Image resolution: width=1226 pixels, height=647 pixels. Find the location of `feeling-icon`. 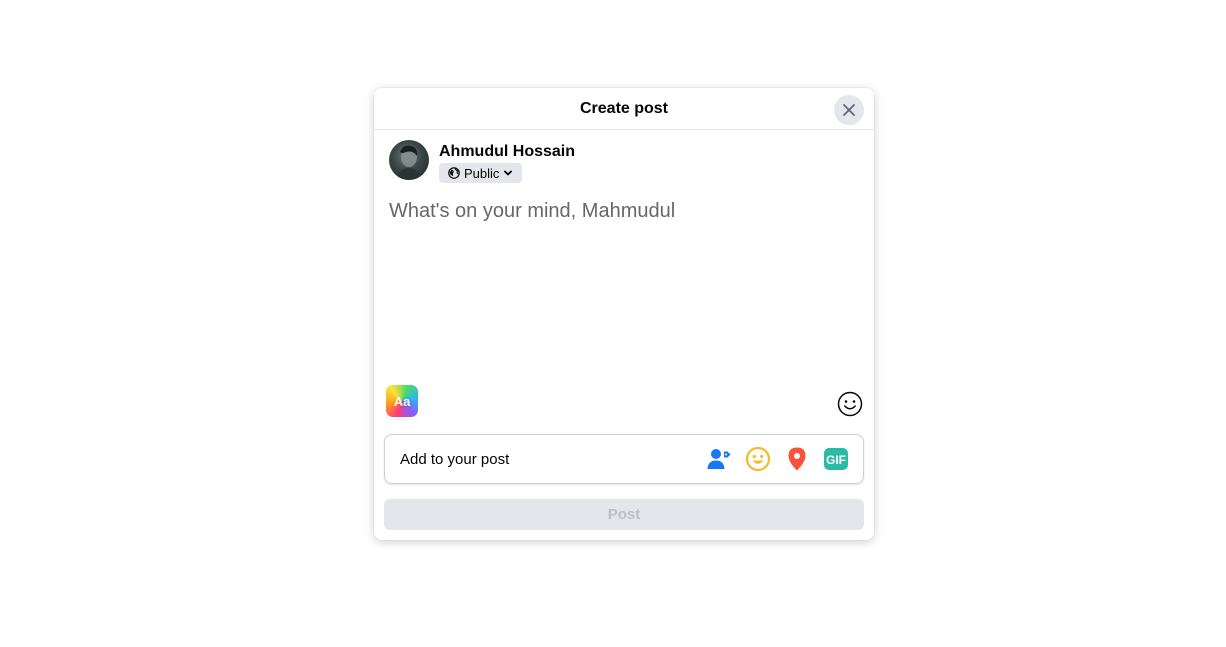

feeling-icon is located at coordinates (757, 459).